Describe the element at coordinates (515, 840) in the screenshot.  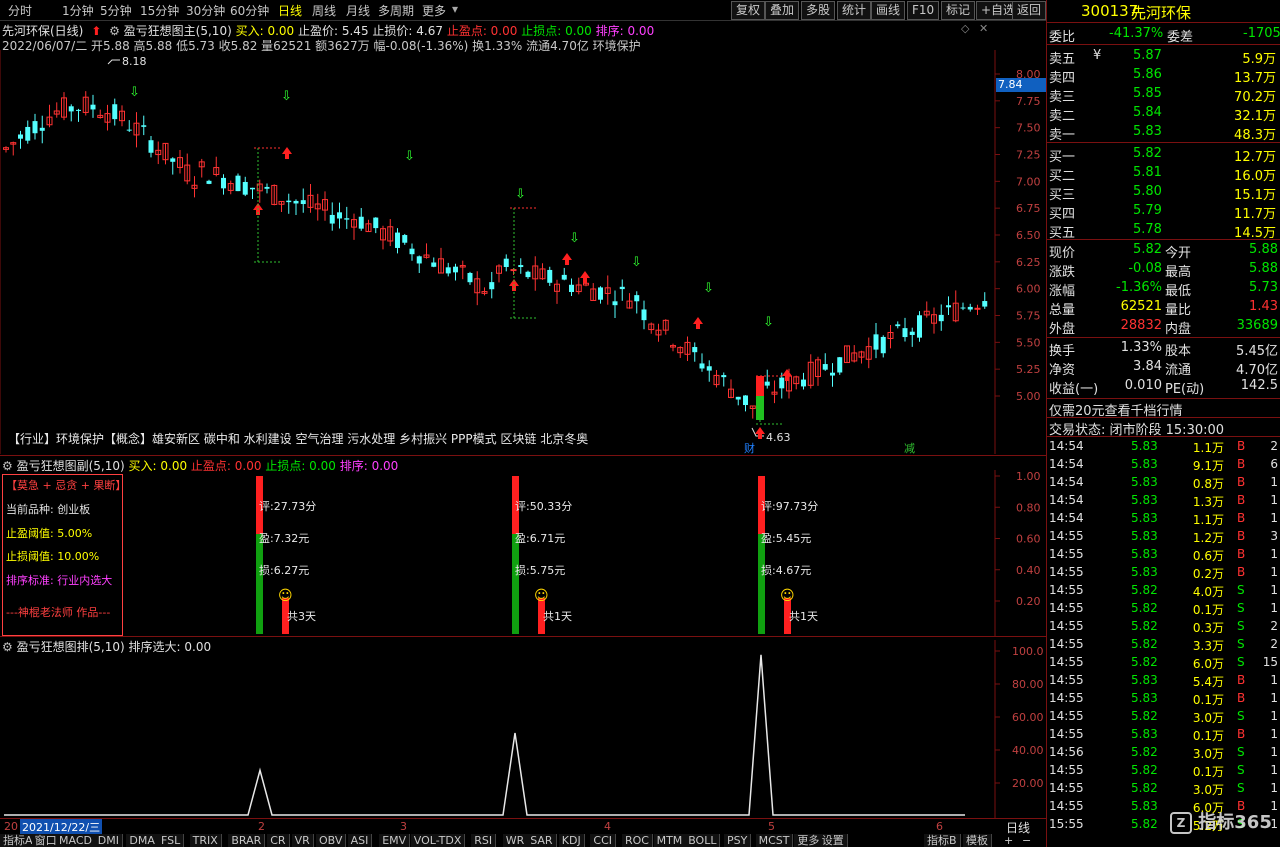
I see `tab-16: WR` at that location.